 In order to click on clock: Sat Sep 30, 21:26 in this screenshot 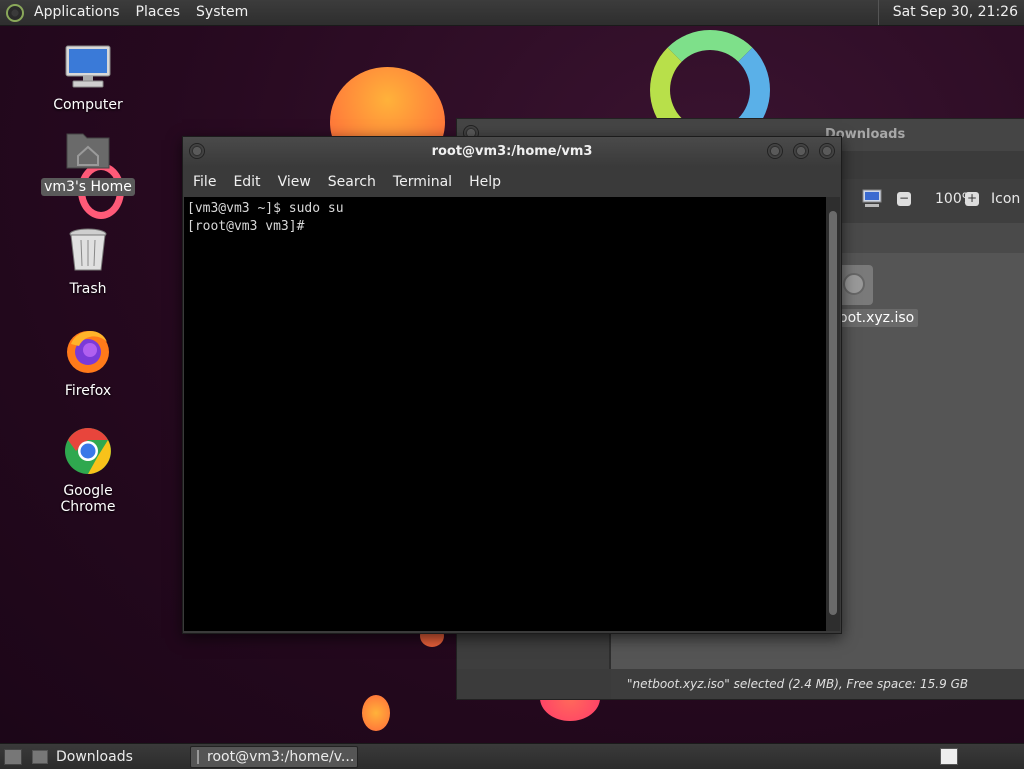, I will do `click(950, 12)`.